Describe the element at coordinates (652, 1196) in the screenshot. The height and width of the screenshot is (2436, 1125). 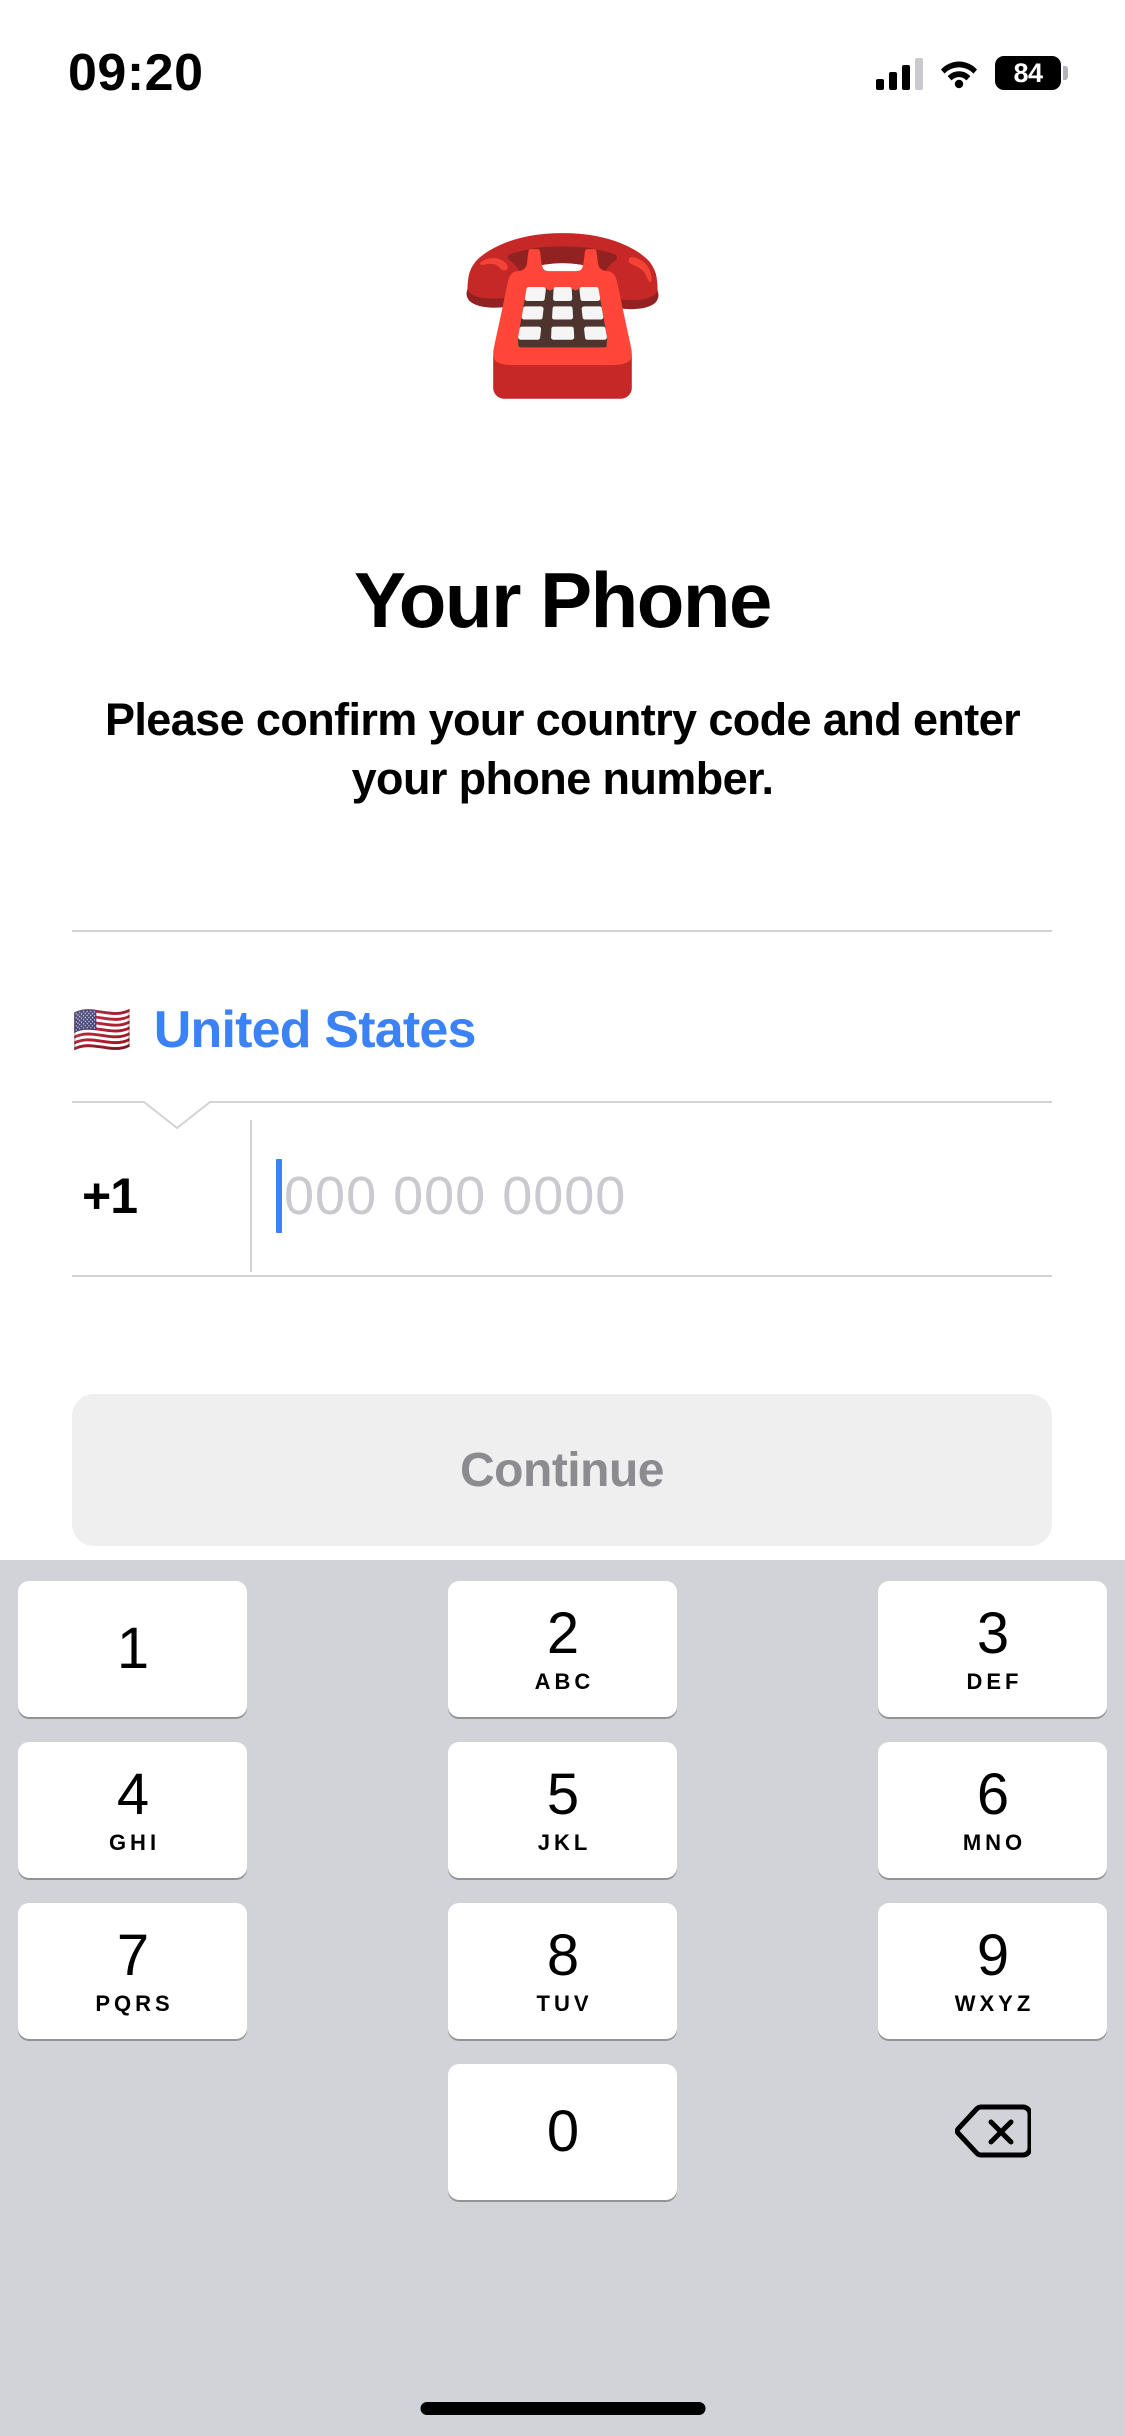
I see `phone-number-input: 000 000 0000` at that location.